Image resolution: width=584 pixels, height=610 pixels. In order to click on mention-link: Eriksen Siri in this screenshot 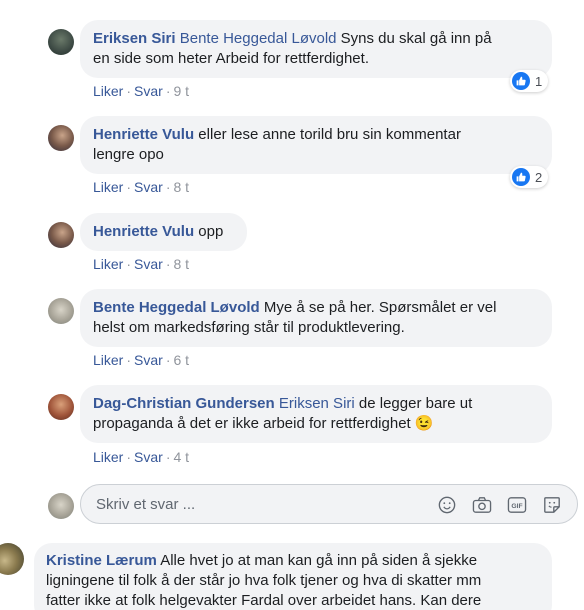, I will do `click(317, 403)`.